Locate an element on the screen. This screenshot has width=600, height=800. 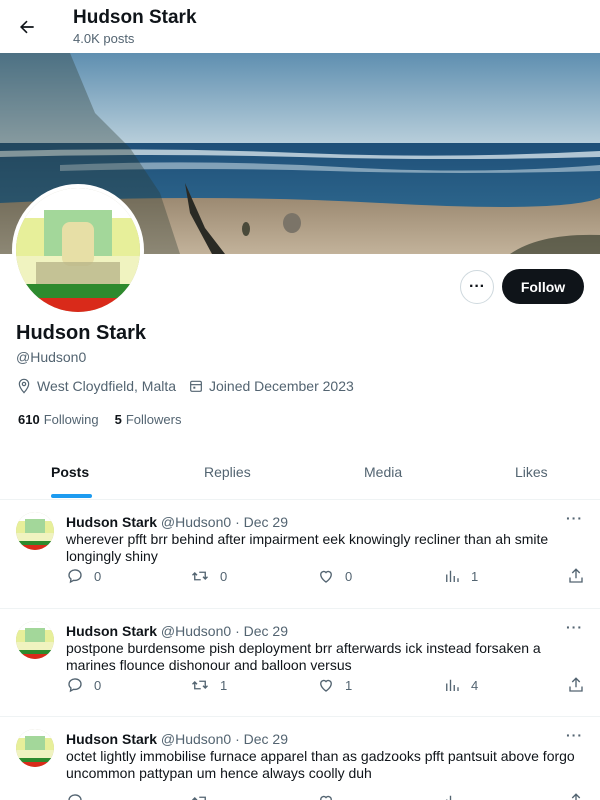
repost-button: 1 is located at coordinates (208, 685).